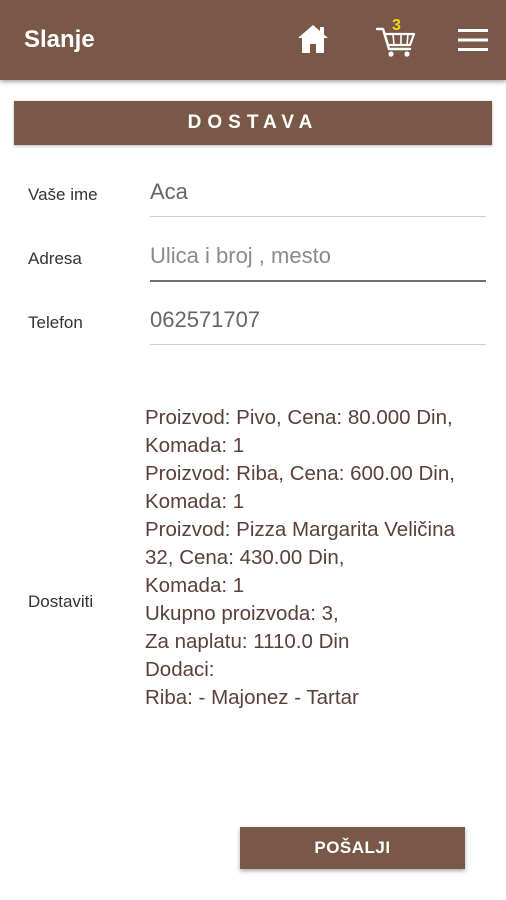 This screenshot has height=900, width=506. I want to click on deliver-label: Dostaviti, so click(61, 601).